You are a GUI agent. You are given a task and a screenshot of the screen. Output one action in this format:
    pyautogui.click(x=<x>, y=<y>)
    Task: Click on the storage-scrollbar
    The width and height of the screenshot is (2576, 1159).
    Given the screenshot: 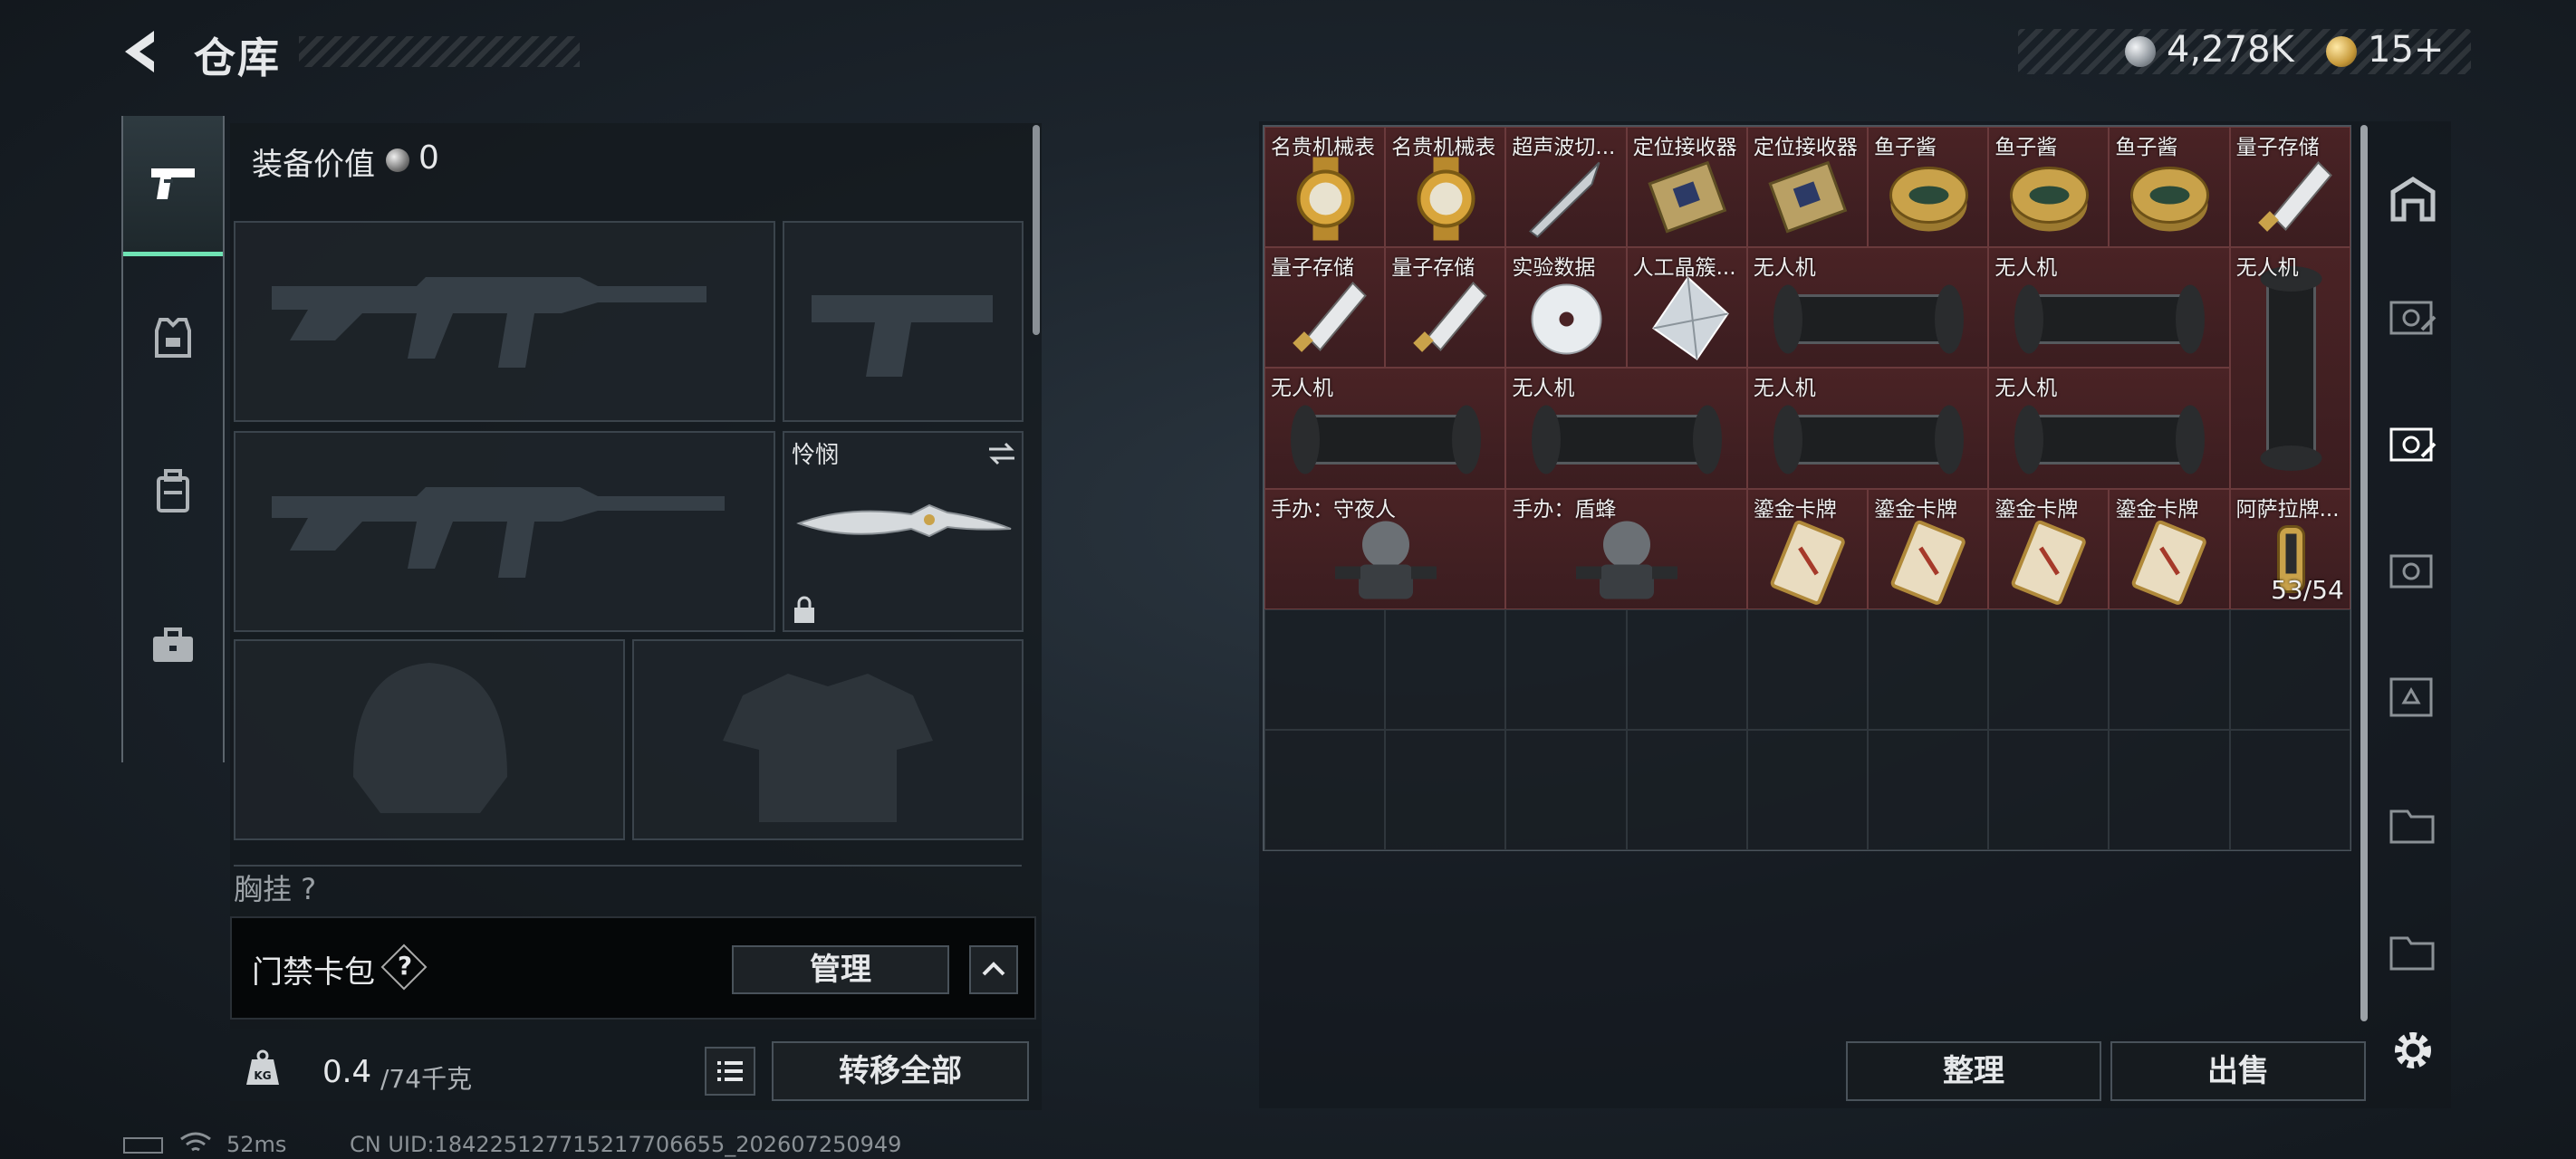 What is the action you would take?
    pyautogui.click(x=2364, y=573)
    